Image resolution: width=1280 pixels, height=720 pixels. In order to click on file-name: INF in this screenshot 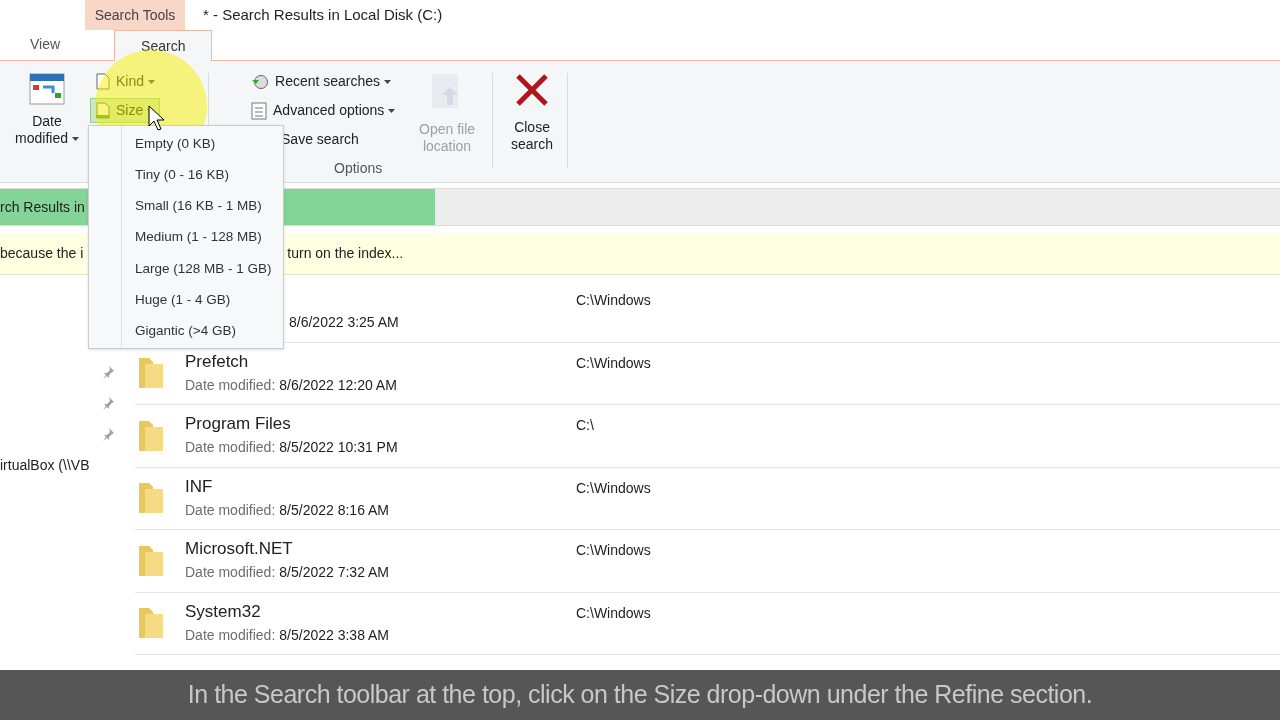, I will do `click(199, 486)`.